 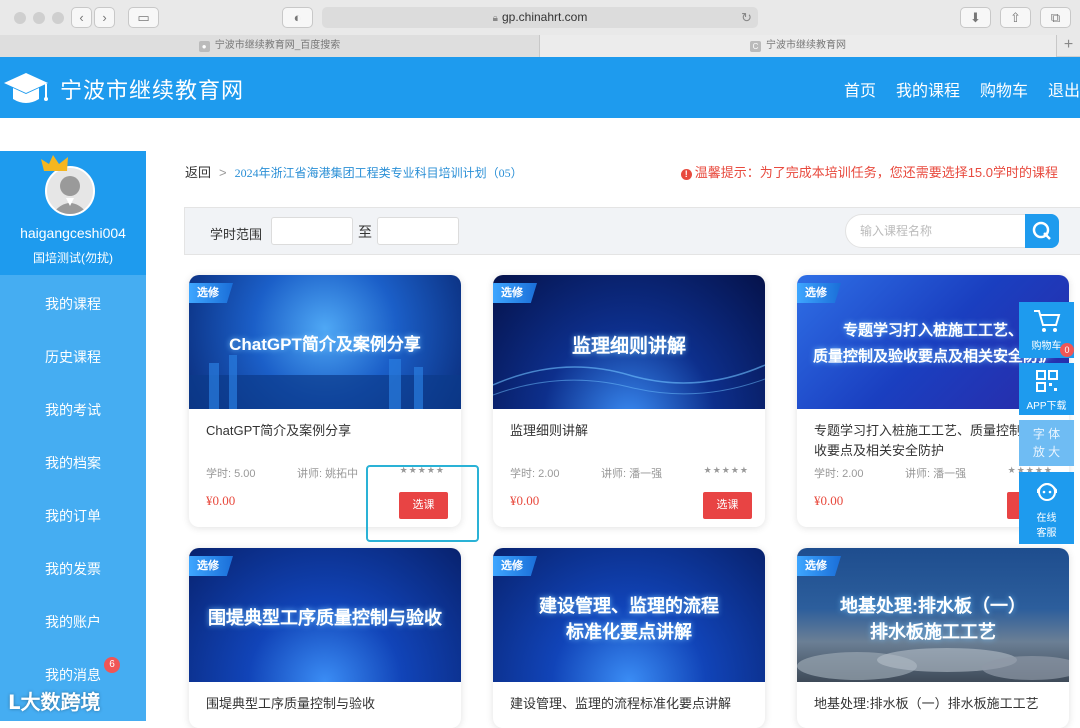 What do you see at coordinates (629, 632) in the screenshot?
I see `banner-title-line2: 标准化要点讲解` at bounding box center [629, 632].